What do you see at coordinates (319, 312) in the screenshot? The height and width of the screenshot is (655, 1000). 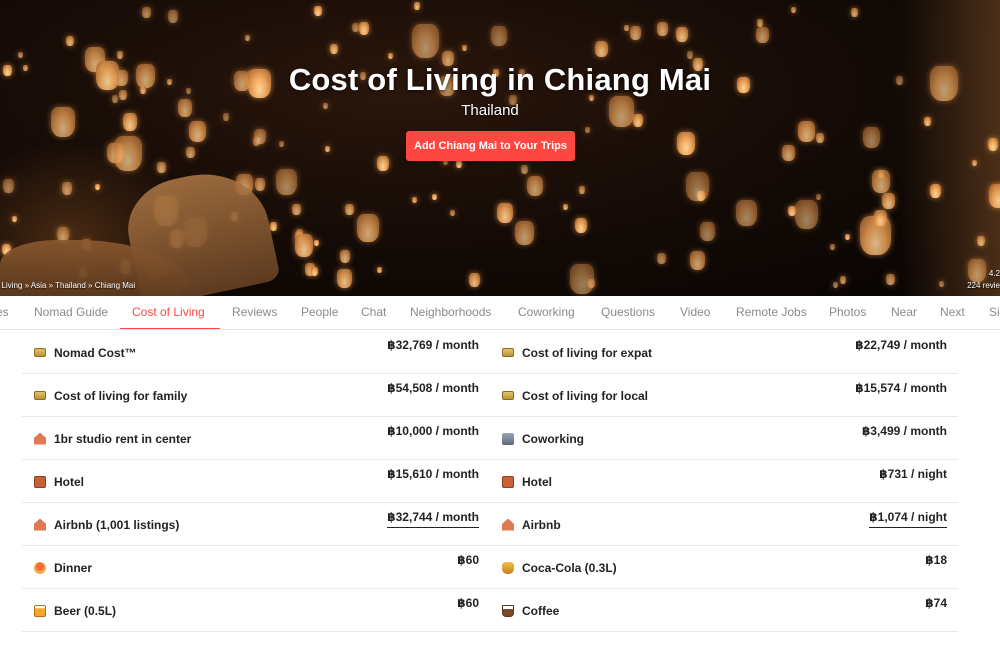 I see `tab-people: People` at bounding box center [319, 312].